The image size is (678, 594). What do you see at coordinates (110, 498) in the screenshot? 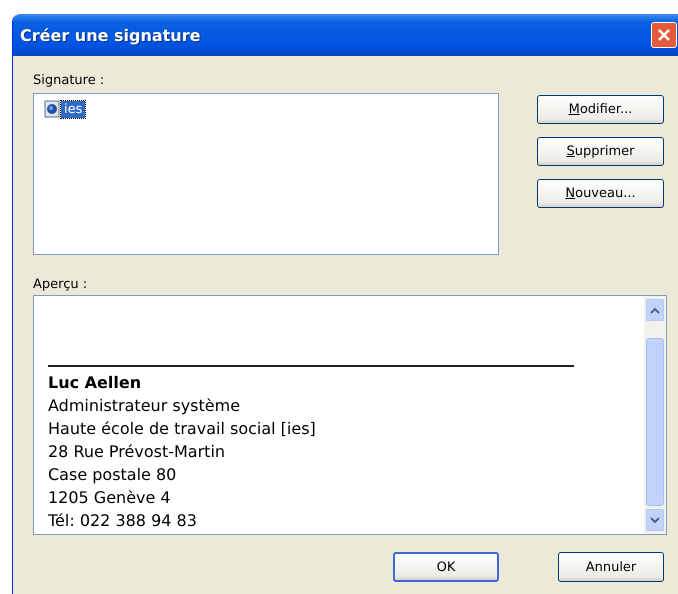
I see `signature-line: 1205 Genève 4` at bounding box center [110, 498].